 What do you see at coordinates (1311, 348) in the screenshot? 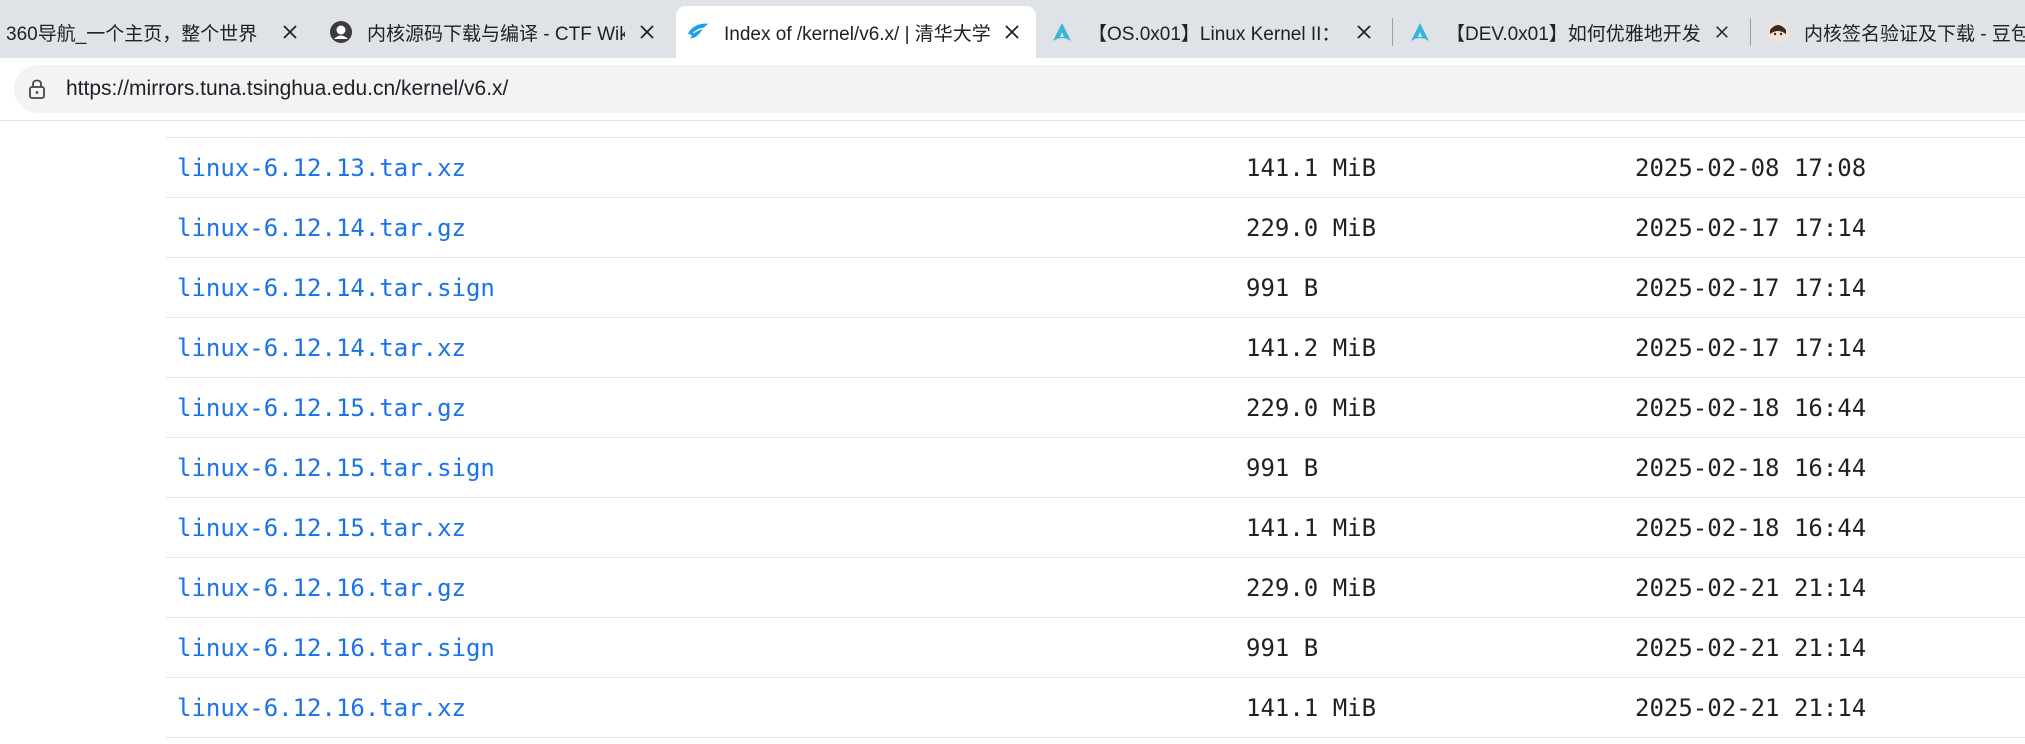
I see `file-size: 141.2 MiB` at bounding box center [1311, 348].